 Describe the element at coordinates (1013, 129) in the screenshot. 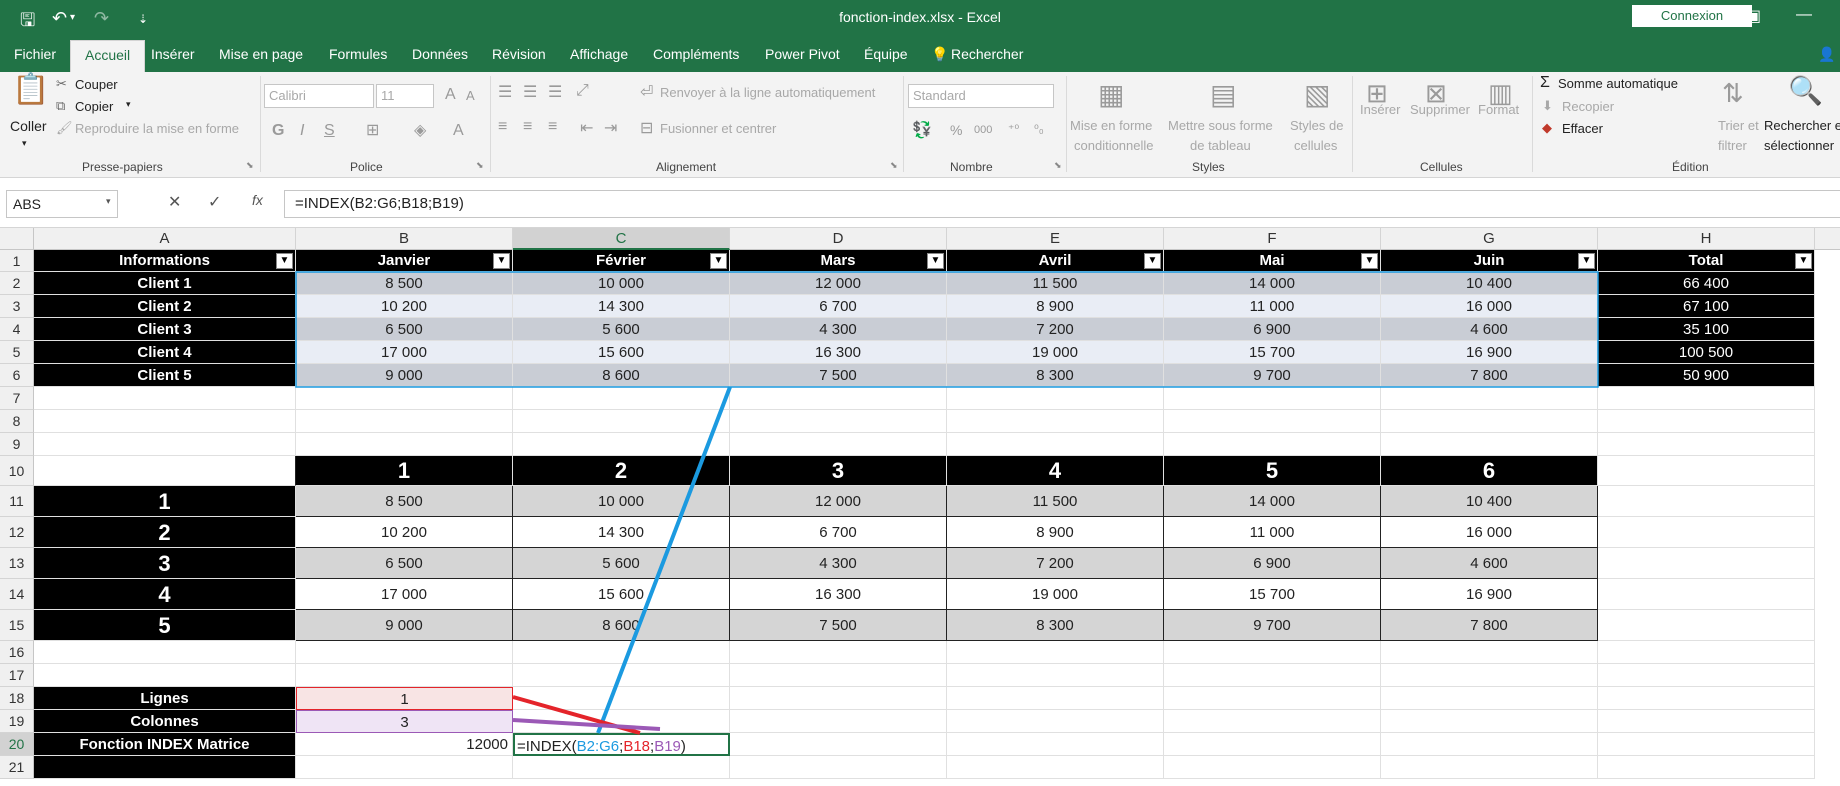

I see `increase-decimal-icon: ⁺⁰` at that location.